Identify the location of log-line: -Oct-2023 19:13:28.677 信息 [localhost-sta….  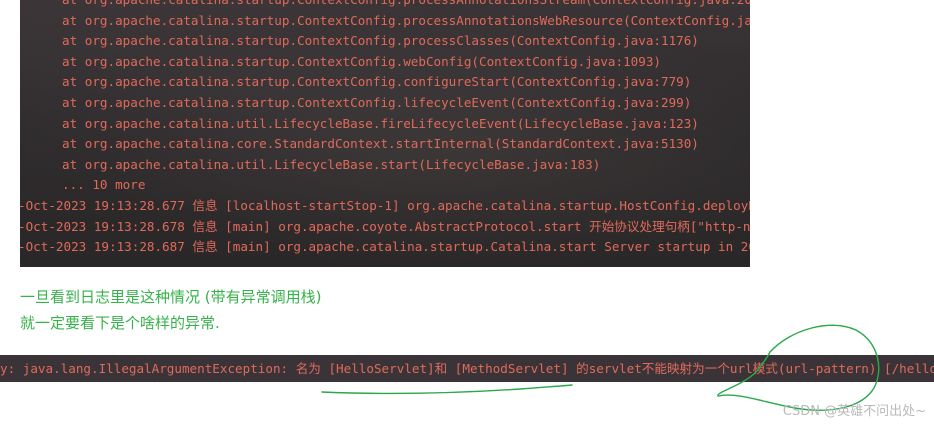
(385, 205).